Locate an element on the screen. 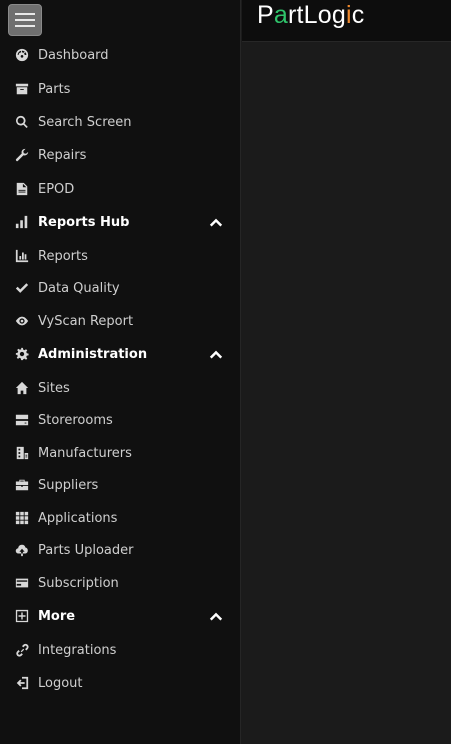  sidebar-item-dashboard: Dashboard is located at coordinates (120, 55).